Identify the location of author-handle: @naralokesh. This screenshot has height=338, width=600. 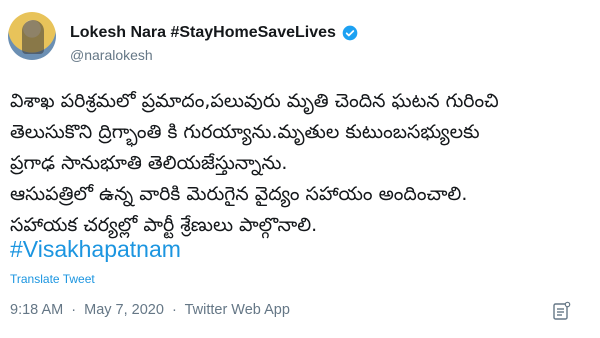
(111, 55).